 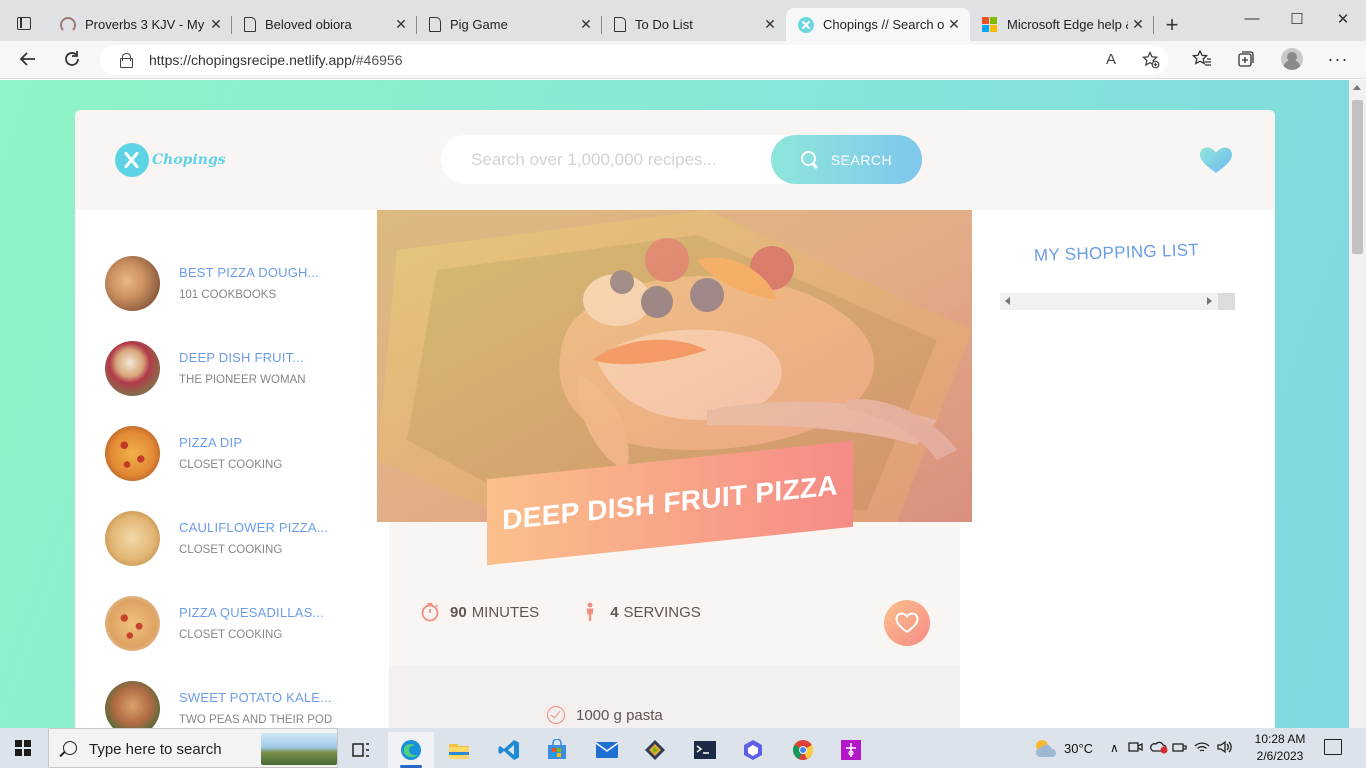 I want to click on system-tray-icons: ∧, so click(x=1174, y=748).